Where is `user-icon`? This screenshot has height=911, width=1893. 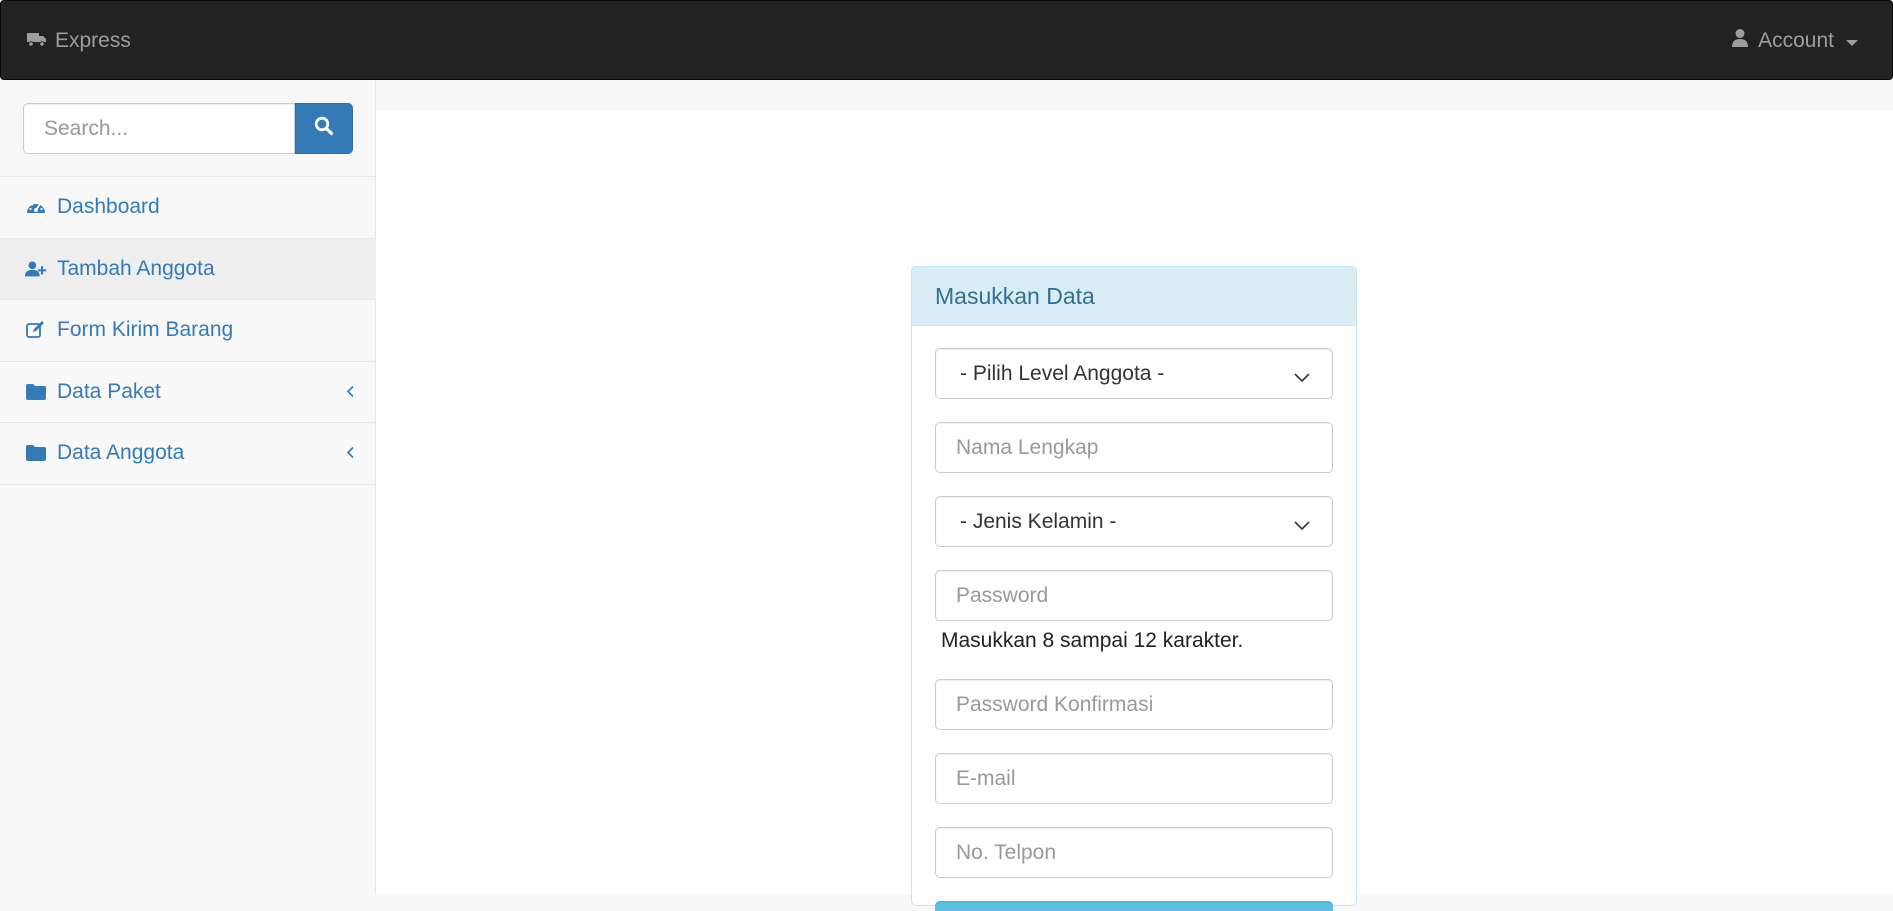
user-icon is located at coordinates (1740, 41).